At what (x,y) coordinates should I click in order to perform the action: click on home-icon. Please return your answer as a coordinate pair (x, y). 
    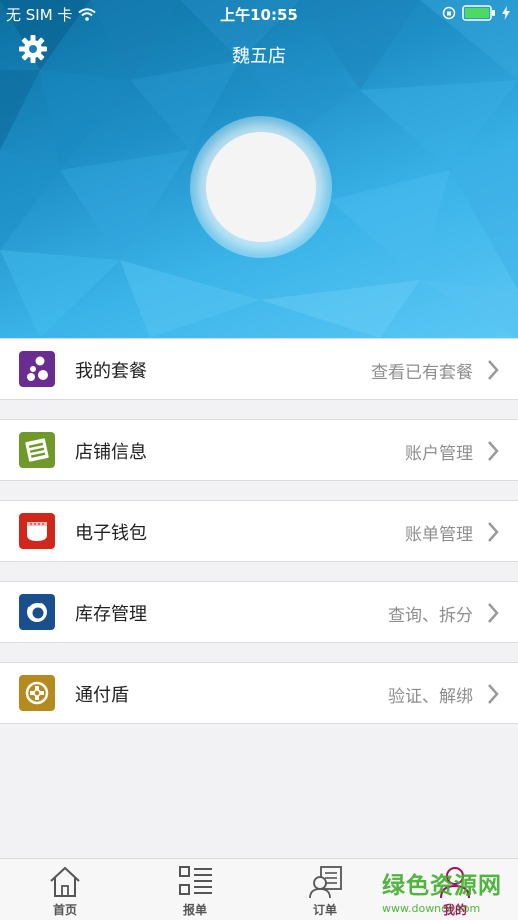
    Looking at the image, I should click on (65, 881).